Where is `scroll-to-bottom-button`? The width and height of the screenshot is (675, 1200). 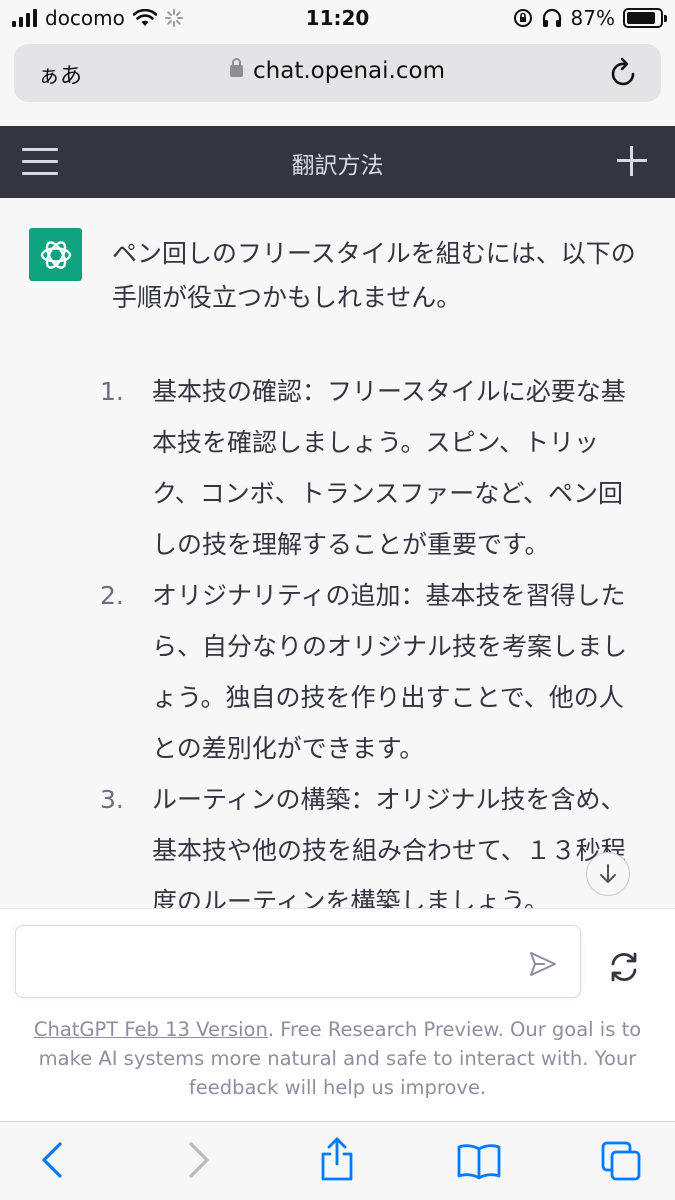
scroll-to-bottom-button is located at coordinates (608, 874).